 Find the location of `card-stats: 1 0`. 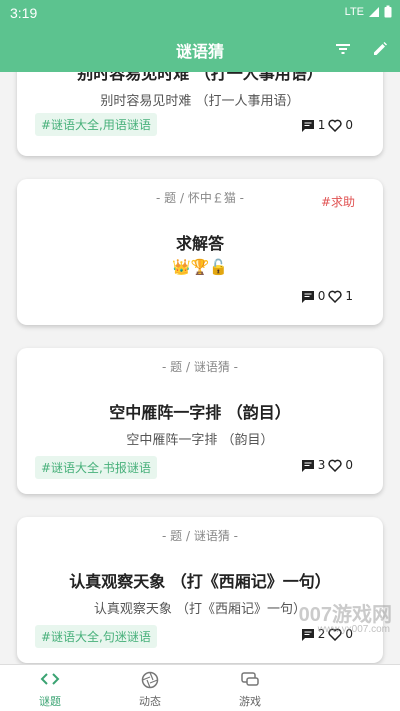

card-stats: 1 0 is located at coordinates (327, 125).